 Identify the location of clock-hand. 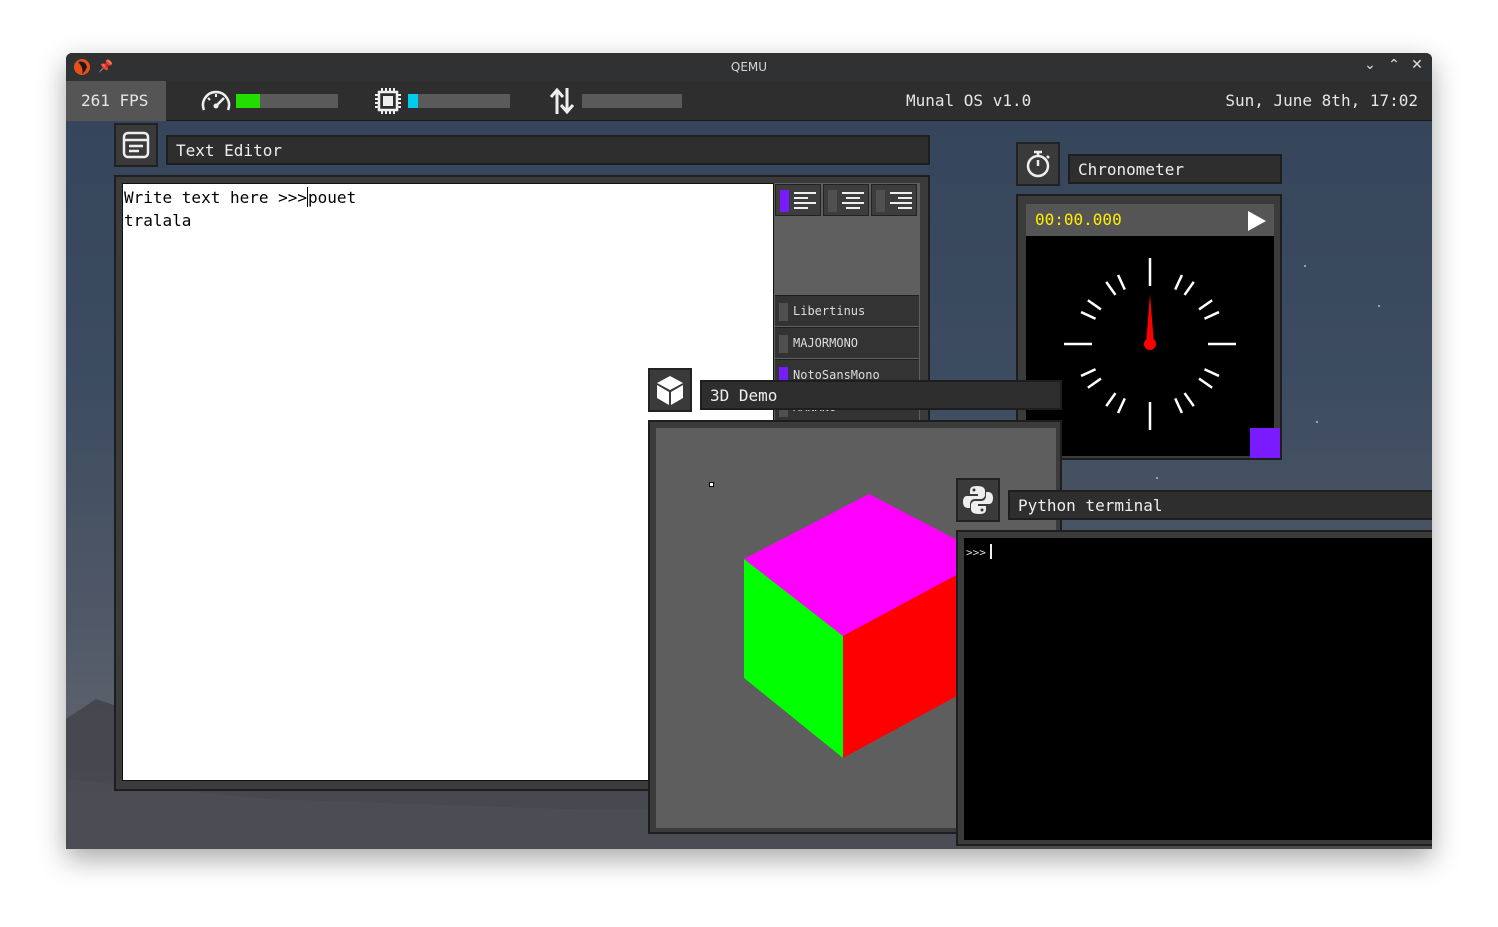
(1150, 319).